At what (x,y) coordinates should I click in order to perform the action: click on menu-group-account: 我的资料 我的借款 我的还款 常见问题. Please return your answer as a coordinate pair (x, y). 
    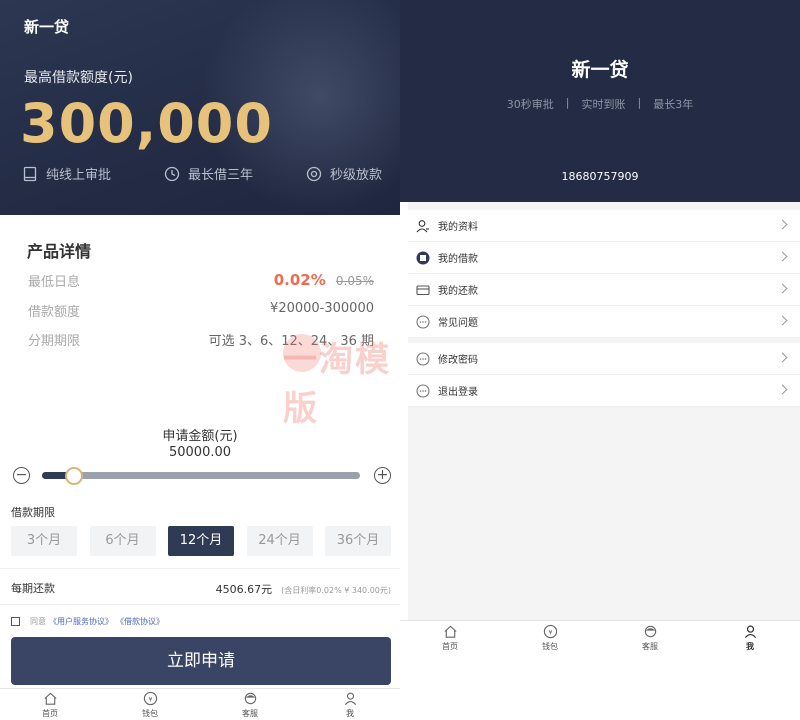
    Looking at the image, I should click on (604, 274).